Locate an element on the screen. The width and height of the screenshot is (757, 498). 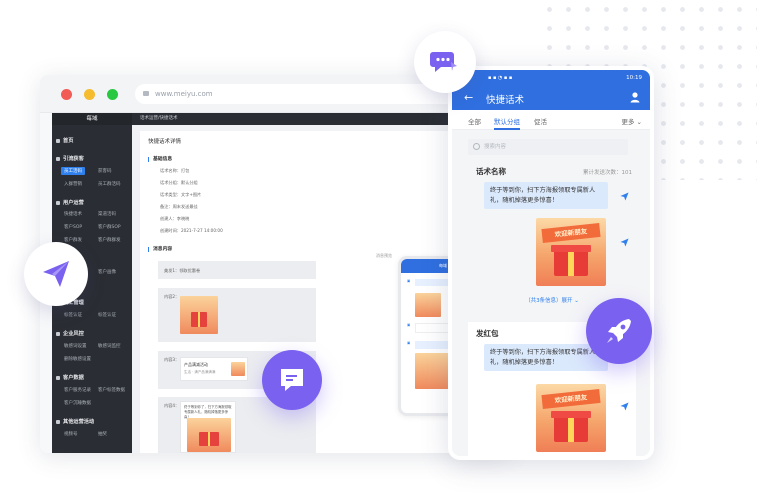
address-bar: www.meiyu.com is located at coordinates (300, 94).